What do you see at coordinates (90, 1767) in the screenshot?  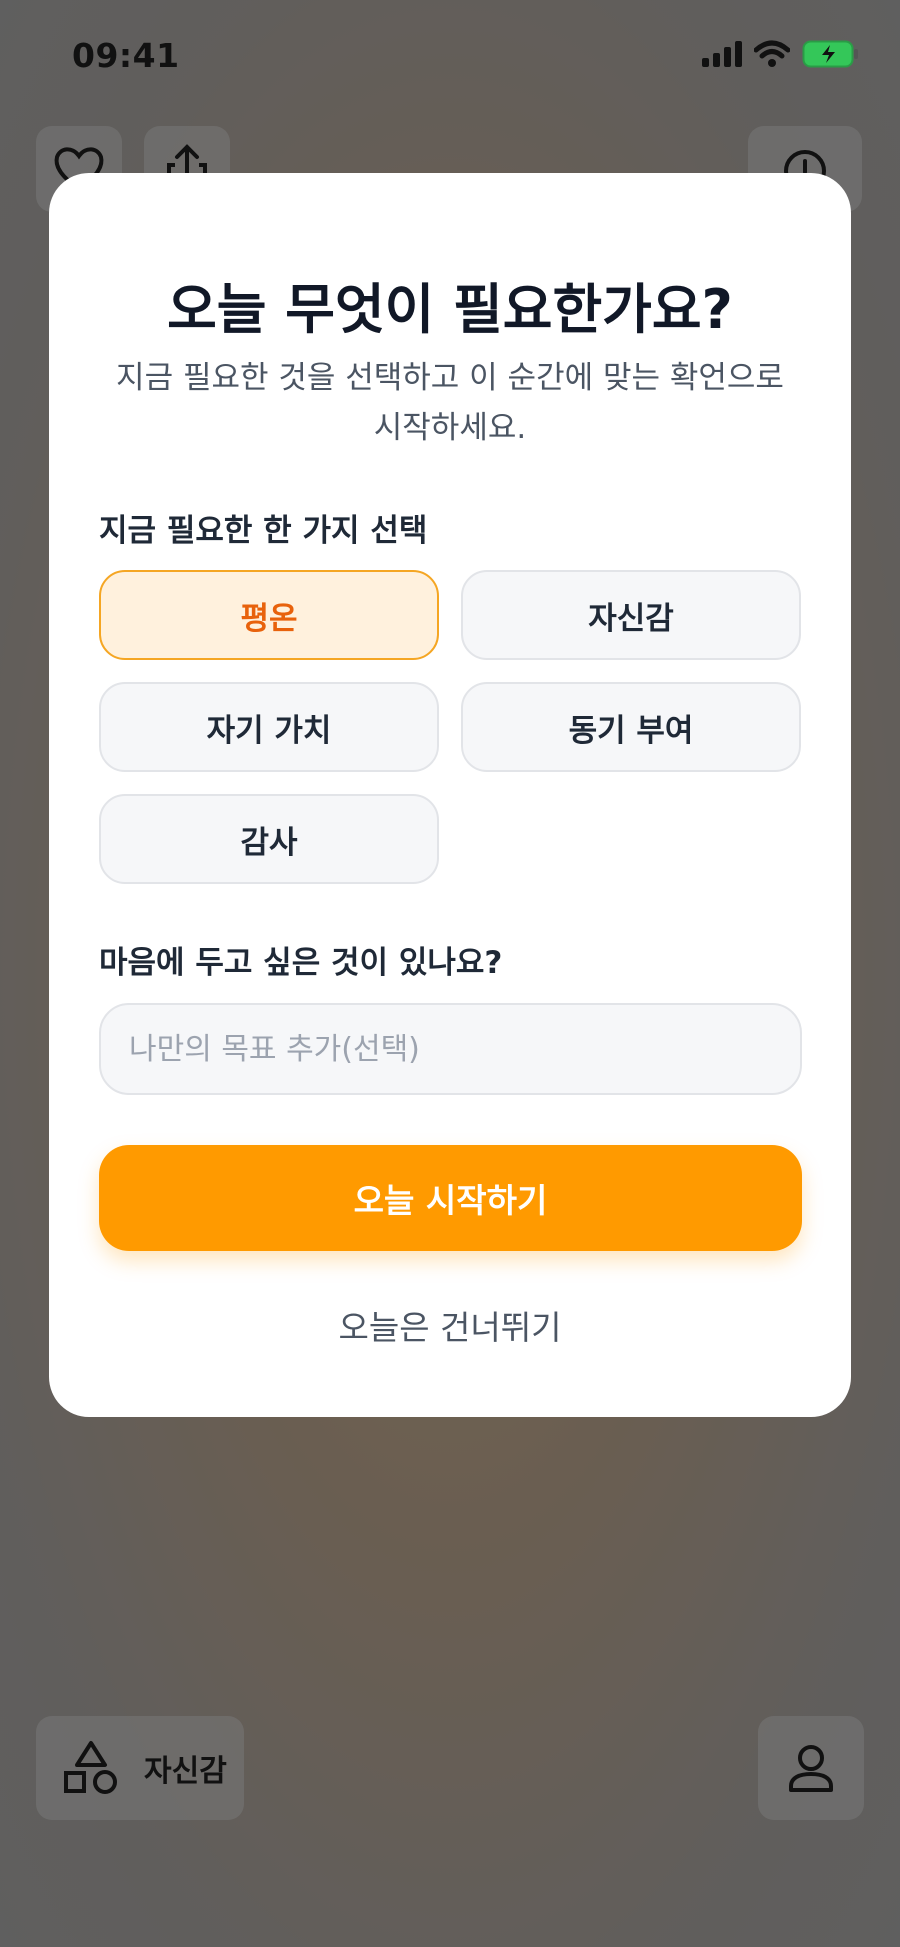 I see `shapes-icon` at bounding box center [90, 1767].